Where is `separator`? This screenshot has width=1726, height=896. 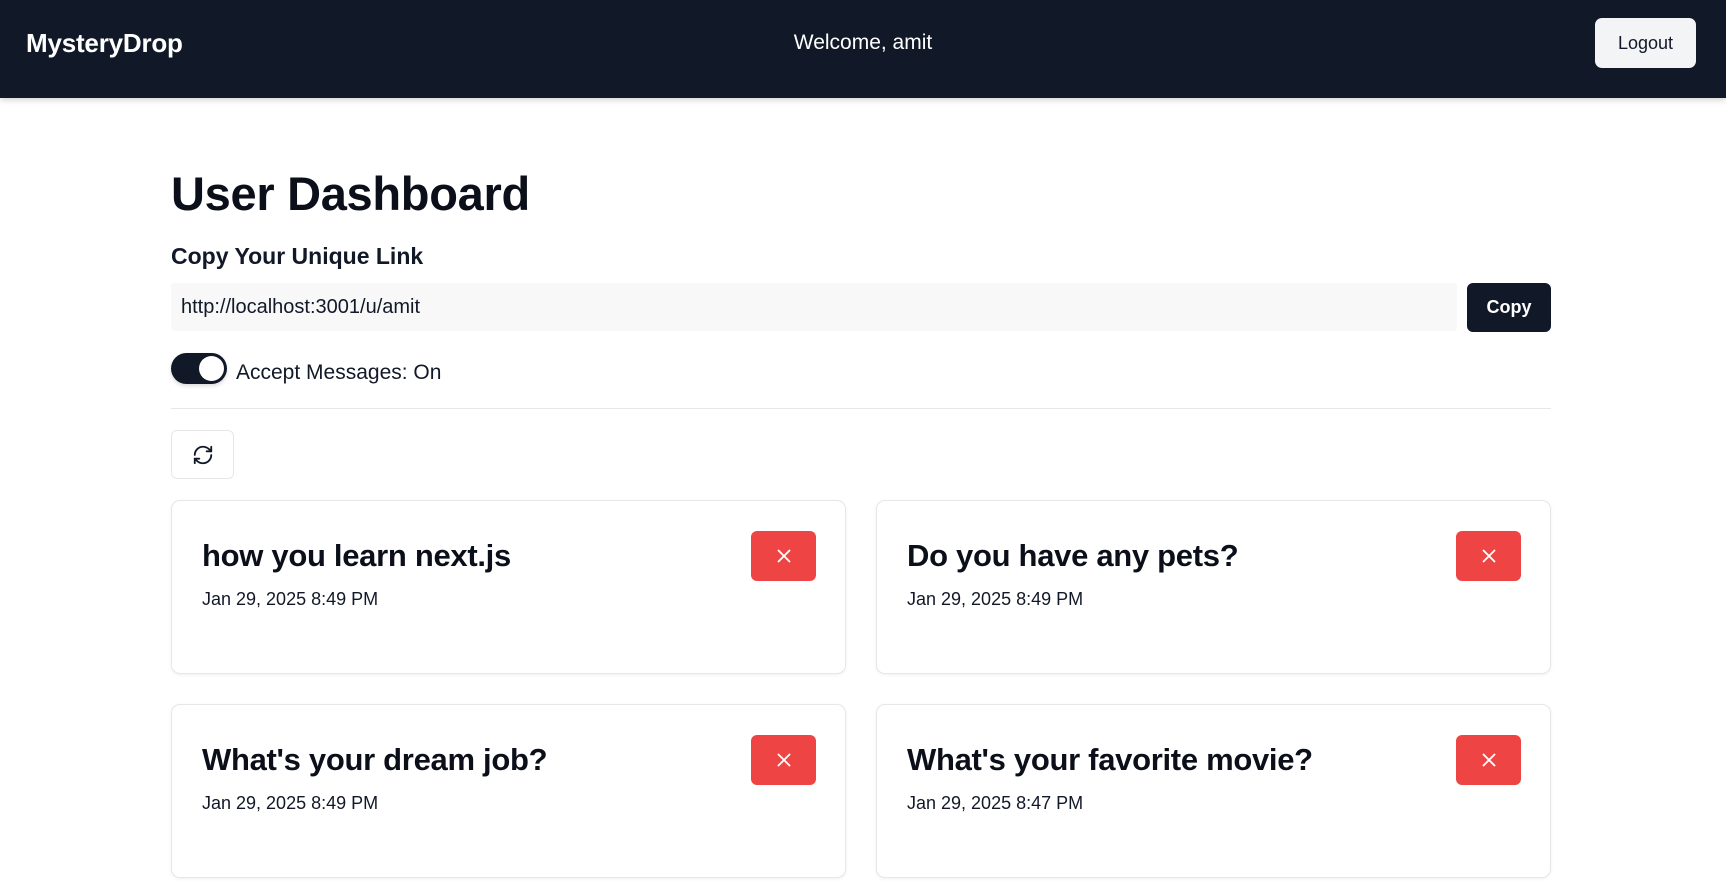 separator is located at coordinates (861, 408).